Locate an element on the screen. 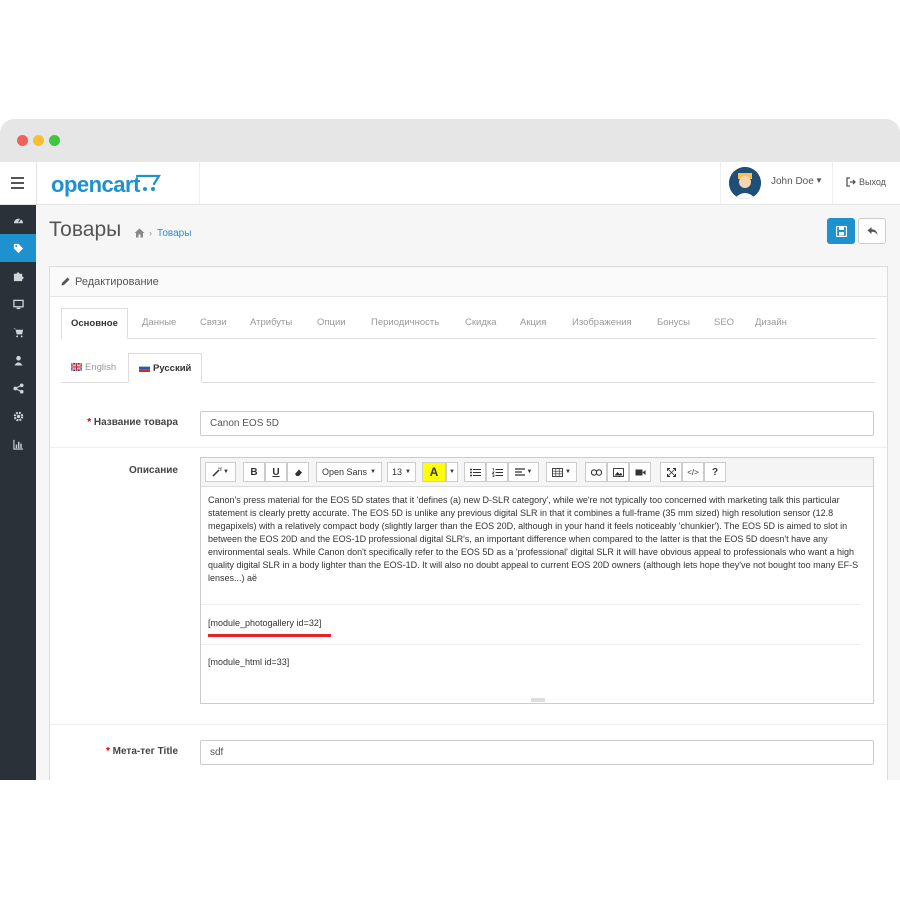 This screenshot has width=900, height=900. user-icon is located at coordinates (18, 360).